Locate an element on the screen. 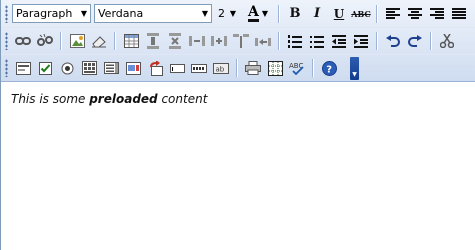  merge-cell-icon is located at coordinates (263, 42).